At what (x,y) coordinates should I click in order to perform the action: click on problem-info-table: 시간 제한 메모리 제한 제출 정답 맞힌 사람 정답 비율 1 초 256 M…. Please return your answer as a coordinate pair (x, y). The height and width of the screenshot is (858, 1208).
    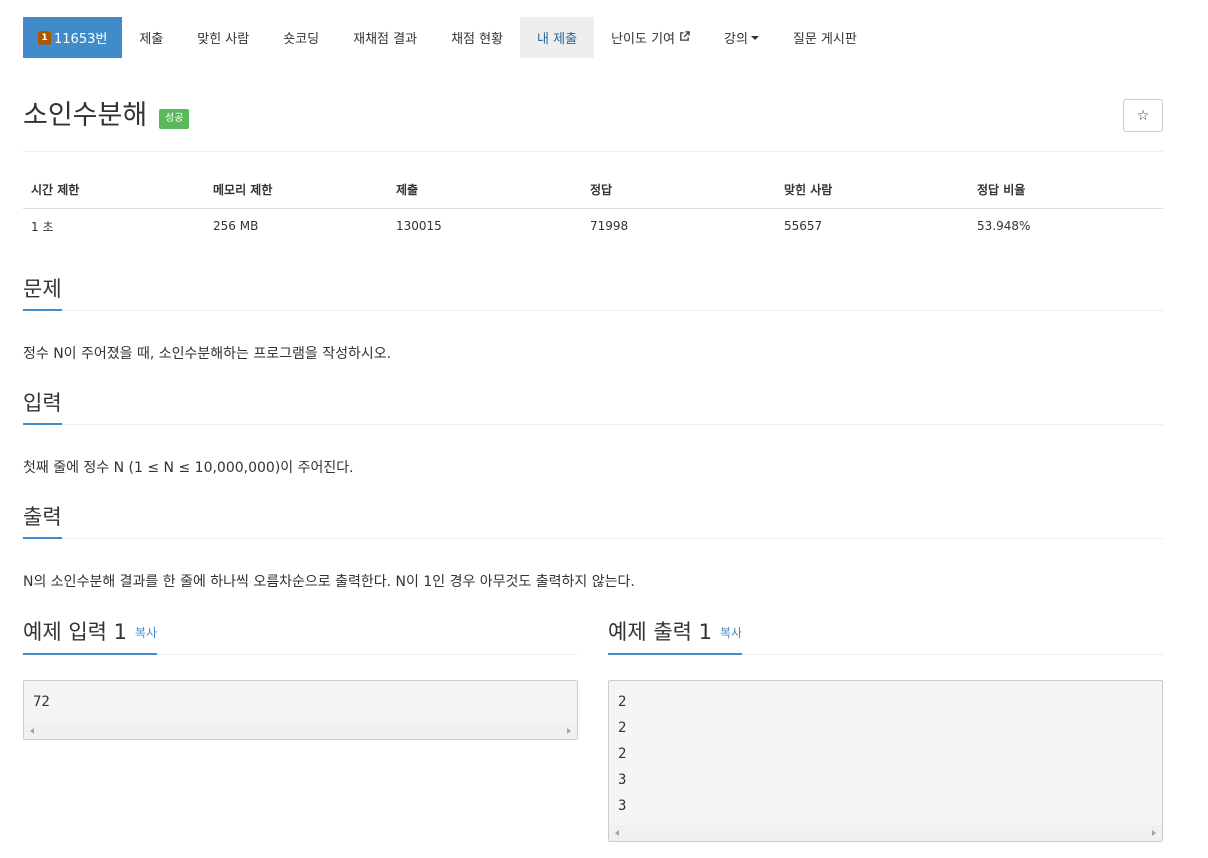
    Looking at the image, I should click on (593, 208).